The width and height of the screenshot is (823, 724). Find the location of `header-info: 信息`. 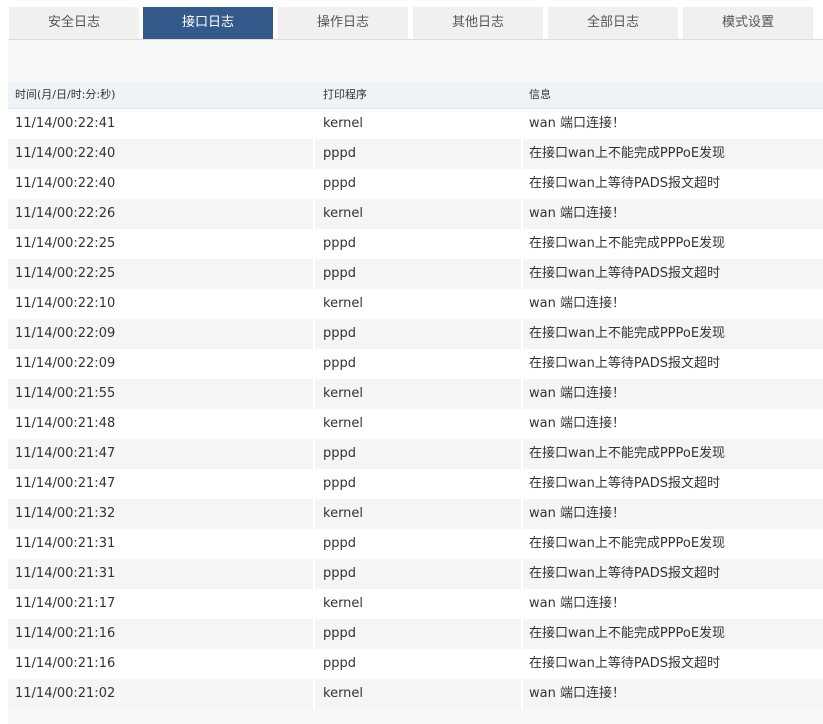

header-info: 信息 is located at coordinates (540, 94).